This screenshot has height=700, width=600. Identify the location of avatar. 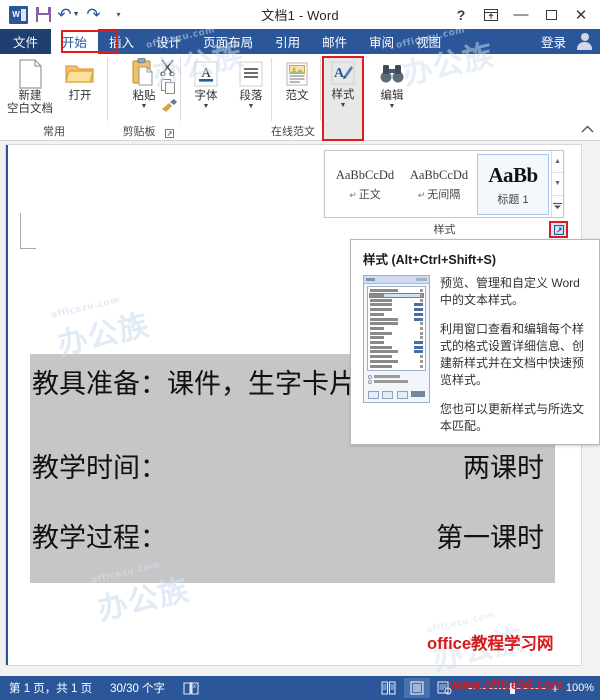
(584, 41).